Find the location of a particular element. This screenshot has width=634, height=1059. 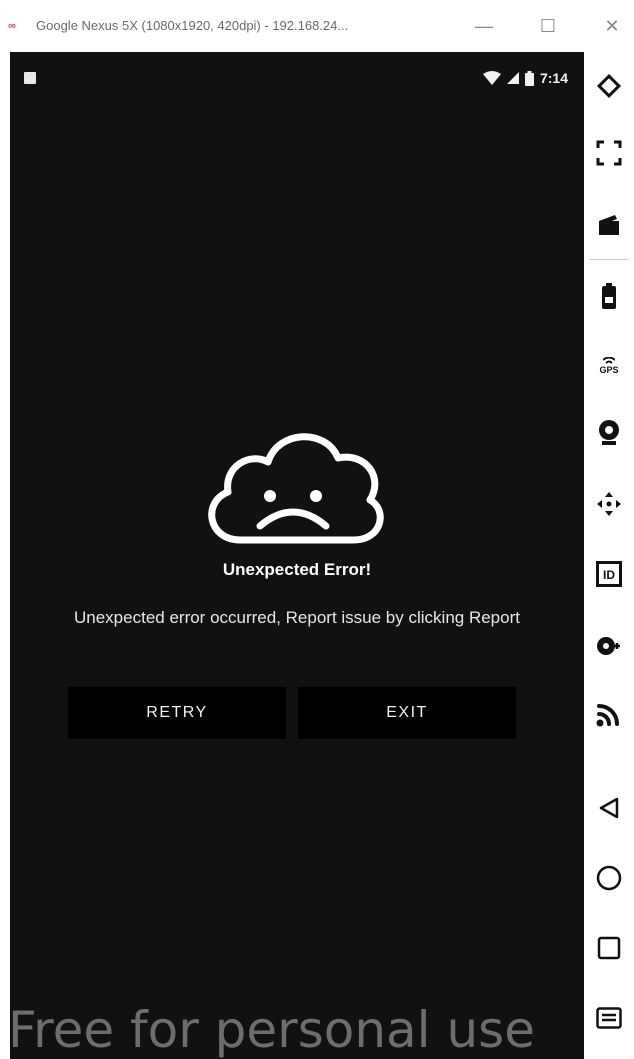

menu-icon is located at coordinates (609, 1018).